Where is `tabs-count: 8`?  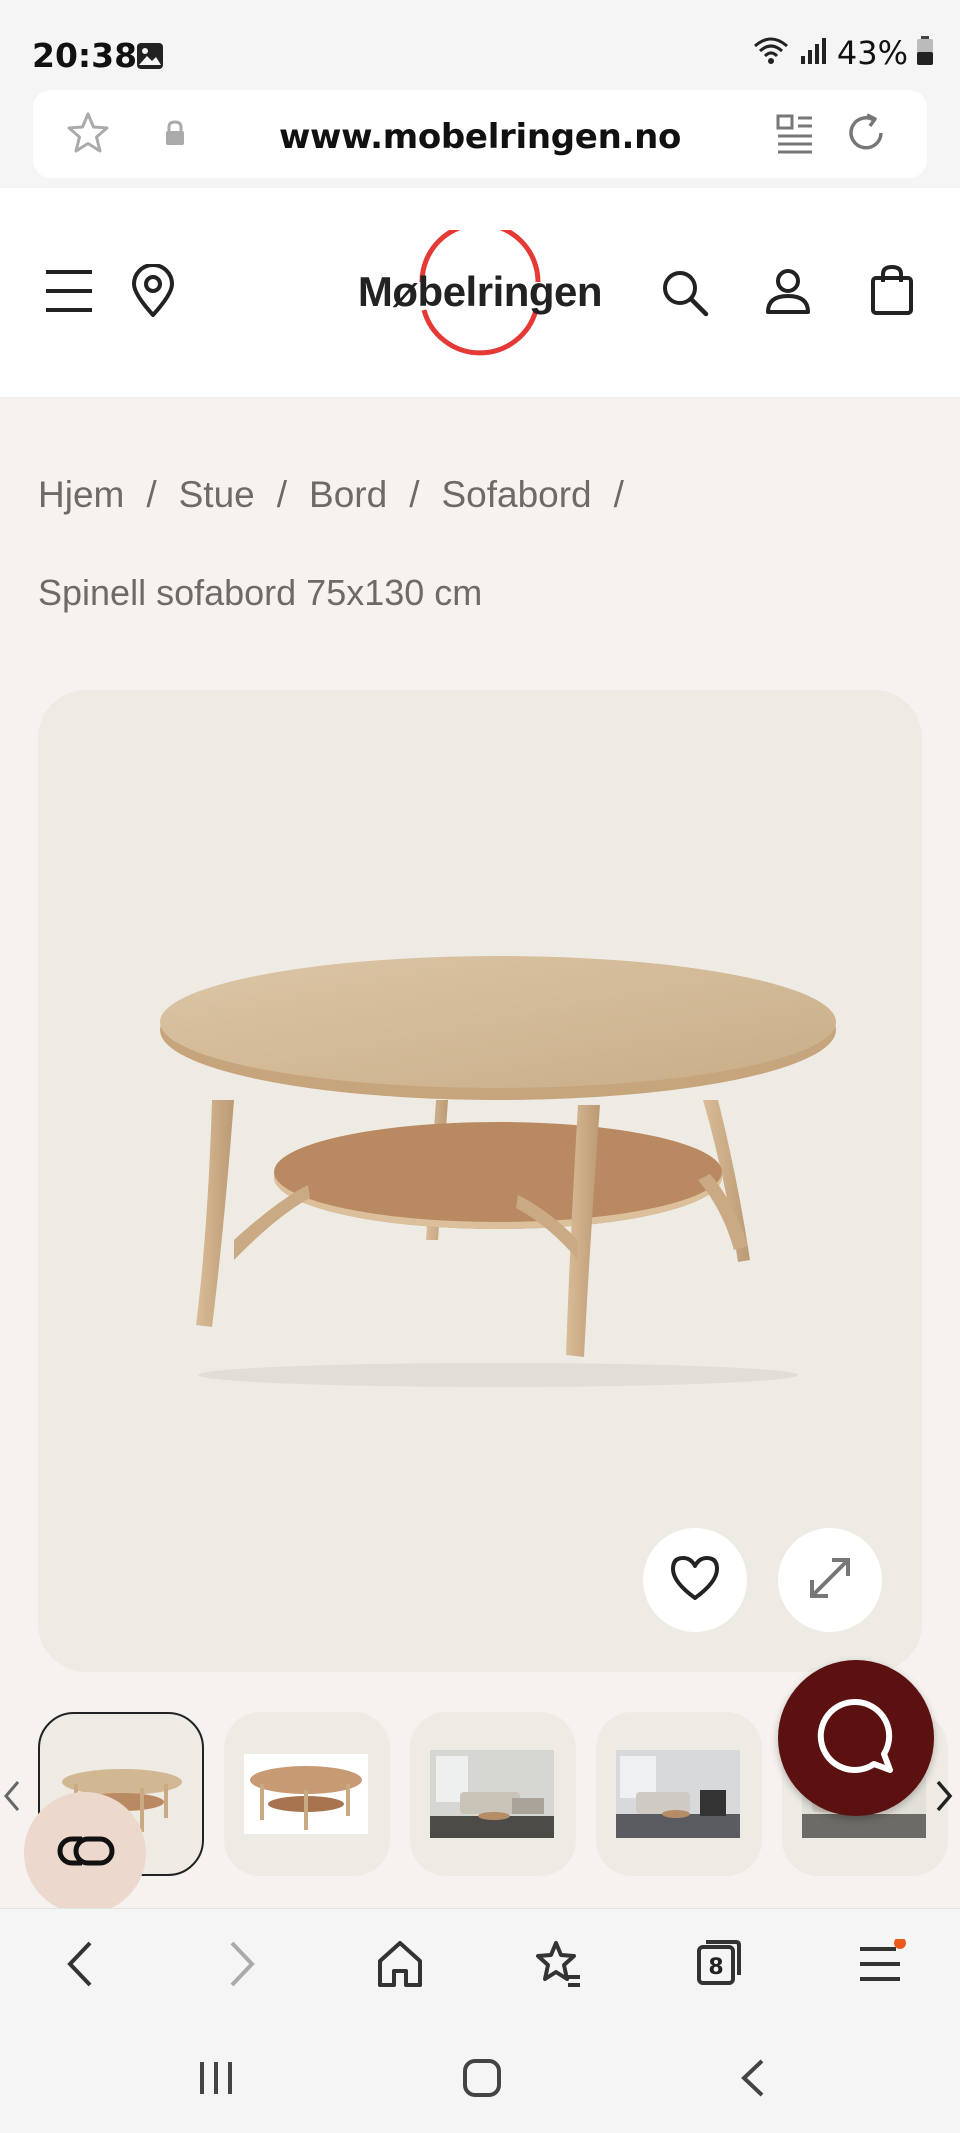 tabs-count: 8 is located at coordinates (716, 1967).